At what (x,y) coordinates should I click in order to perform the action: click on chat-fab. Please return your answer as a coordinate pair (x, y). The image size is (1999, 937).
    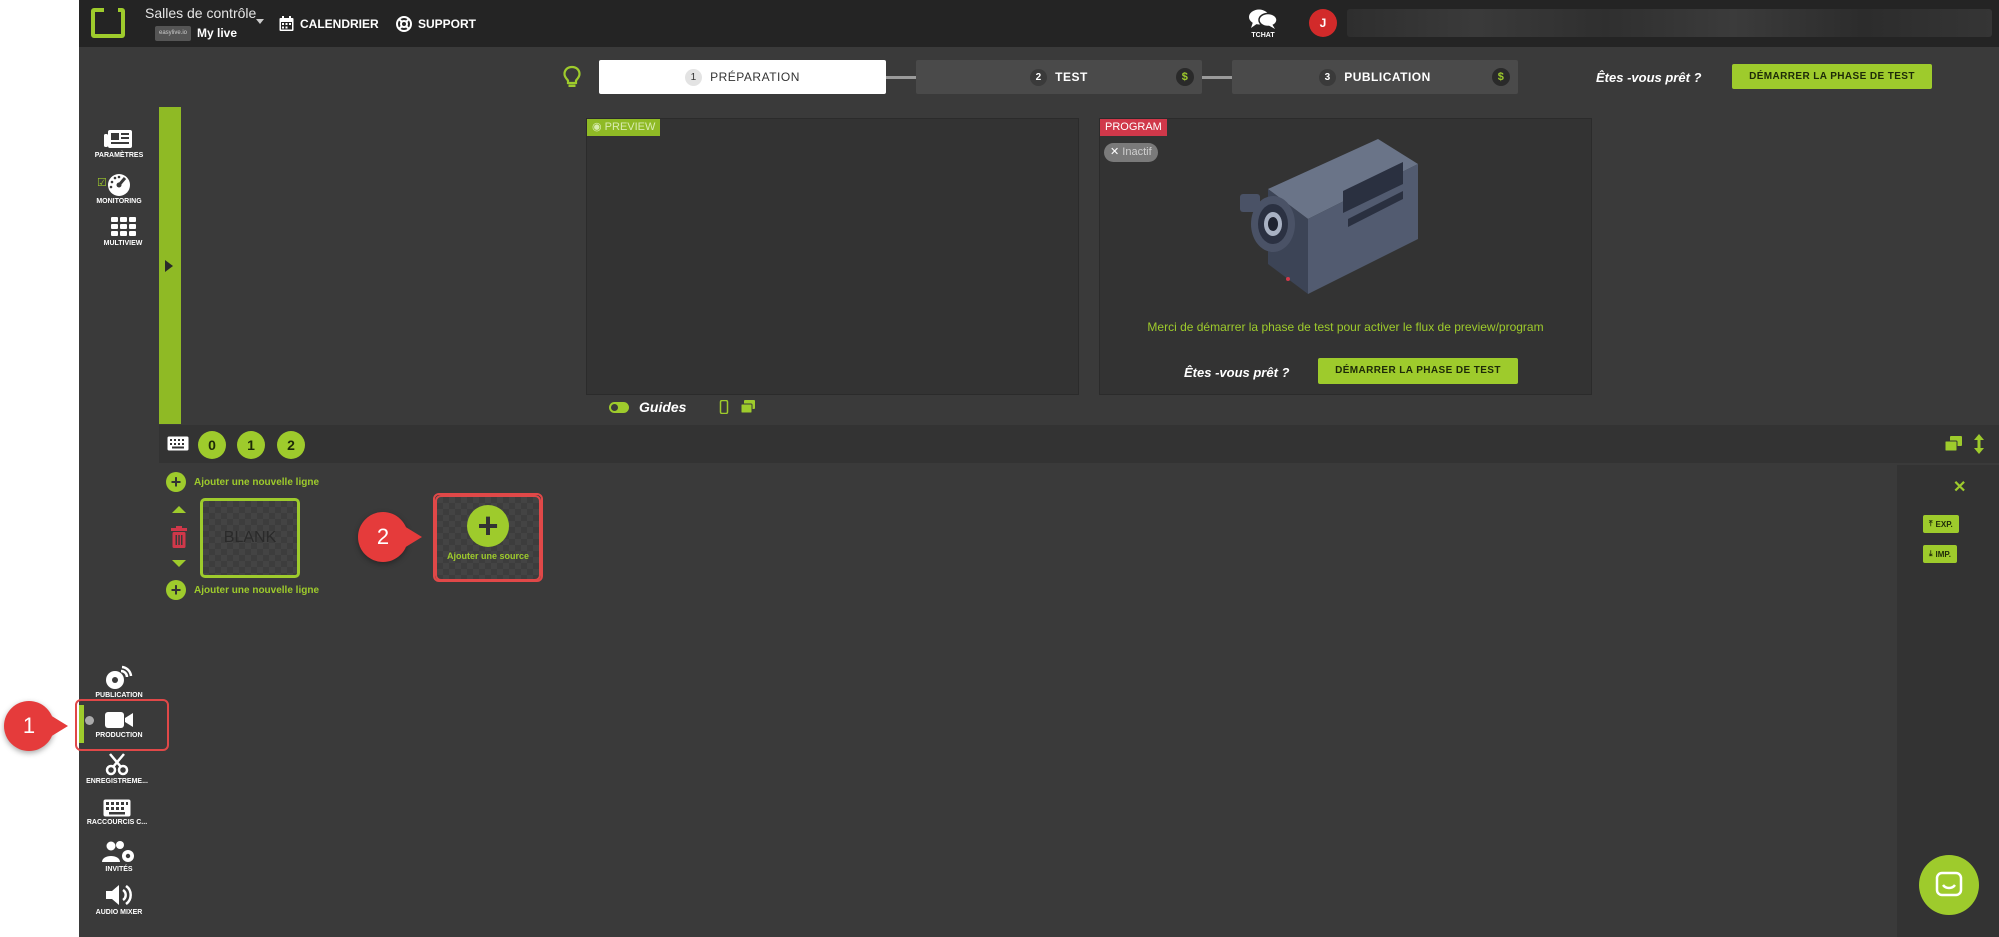
    Looking at the image, I should click on (1949, 885).